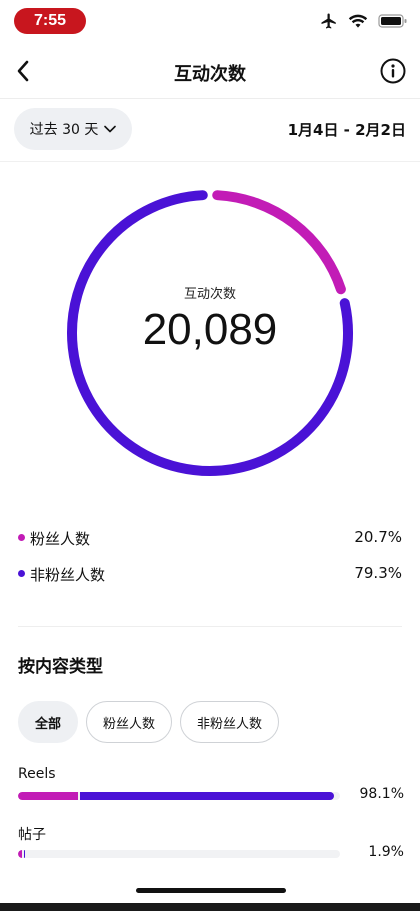  What do you see at coordinates (211, 784) in the screenshot?
I see `content-type-item-reels: Reels 98.1%` at bounding box center [211, 784].